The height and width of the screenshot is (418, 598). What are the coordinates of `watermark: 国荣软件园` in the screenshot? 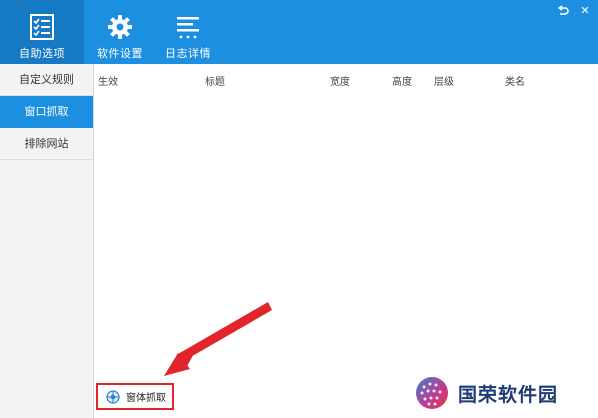 It's located at (499, 393).